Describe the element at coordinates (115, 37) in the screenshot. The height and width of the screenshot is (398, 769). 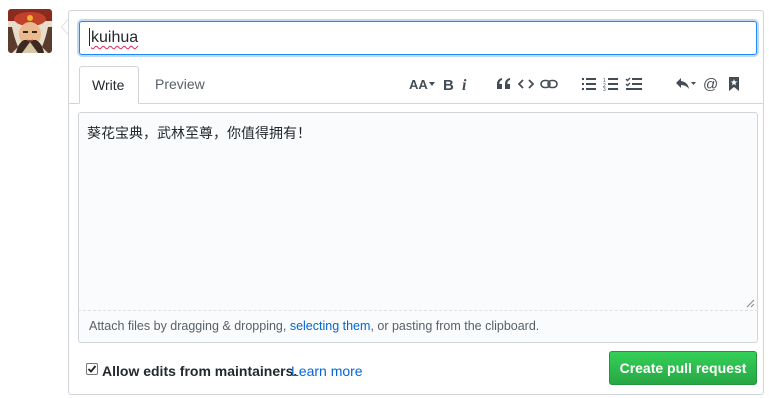
I see `title-input-value: kuihua` at that location.